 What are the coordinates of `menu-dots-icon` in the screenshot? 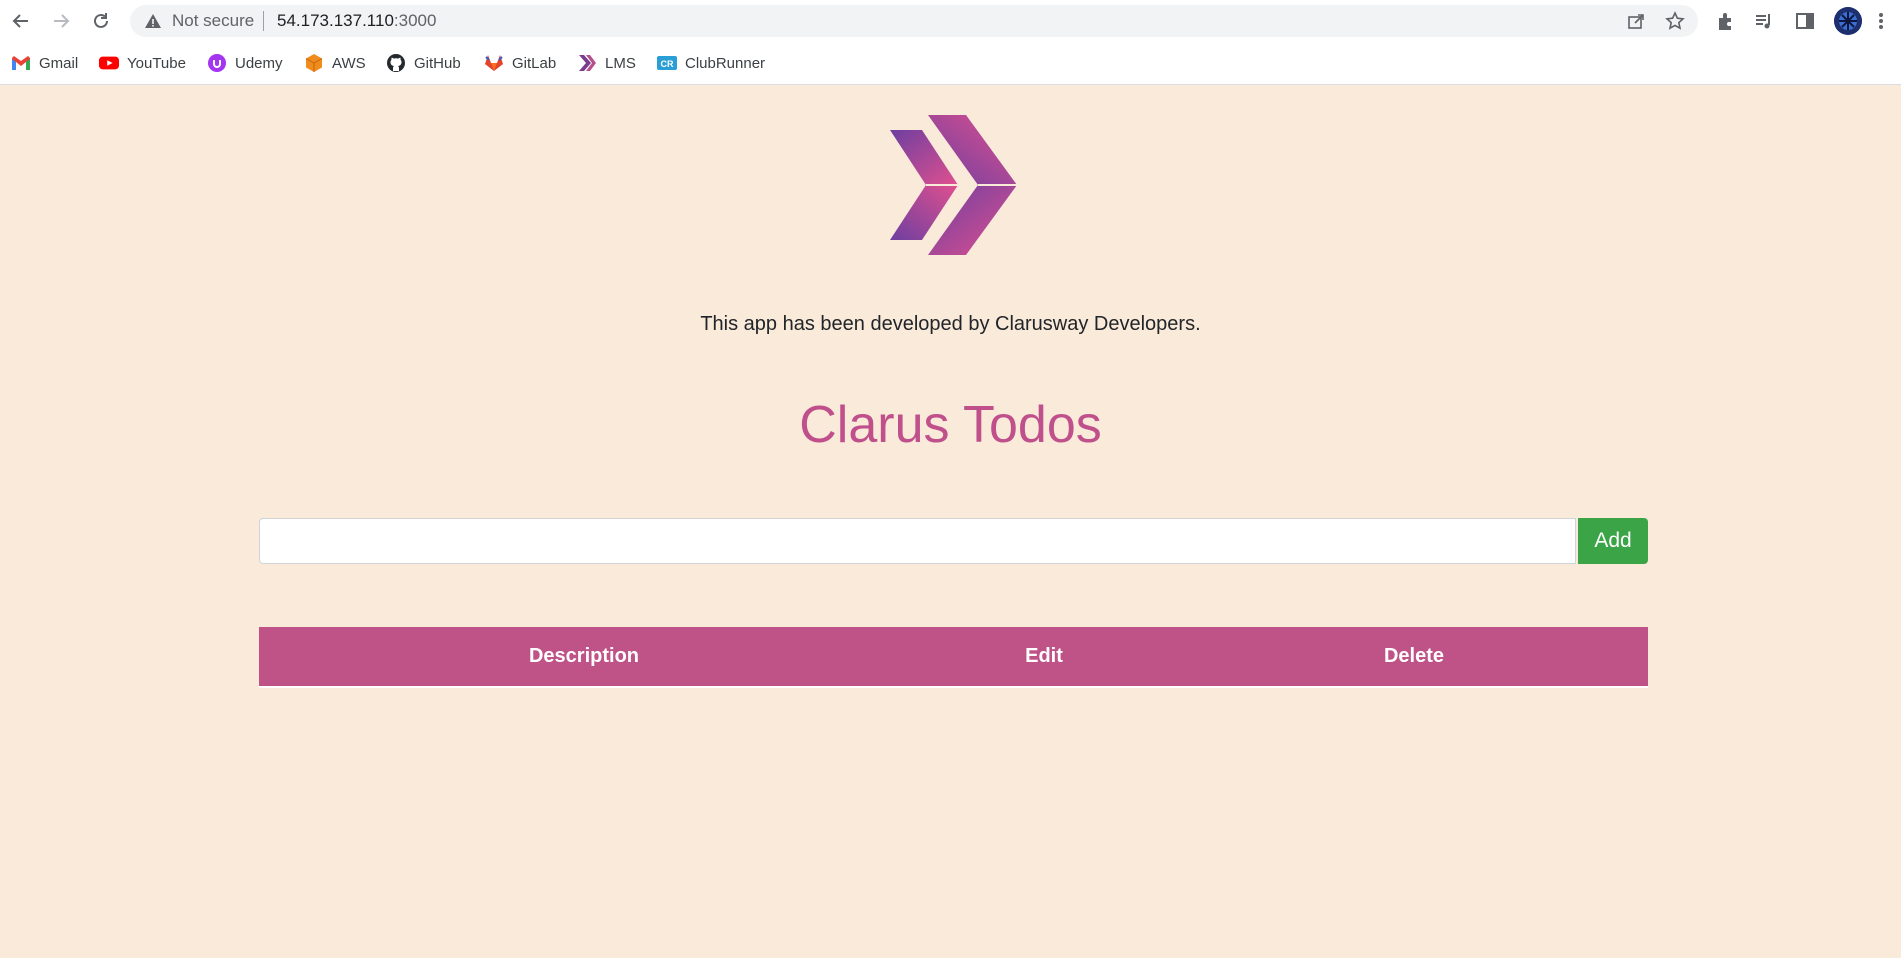 It's located at (1881, 21).